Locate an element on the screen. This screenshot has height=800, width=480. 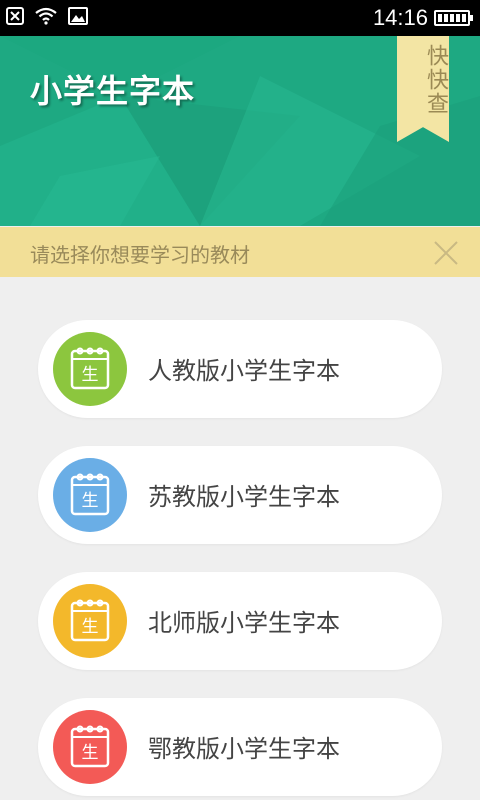
textbook-item-sujiao: 生 苏教版小学生字本 is located at coordinates (240, 495).